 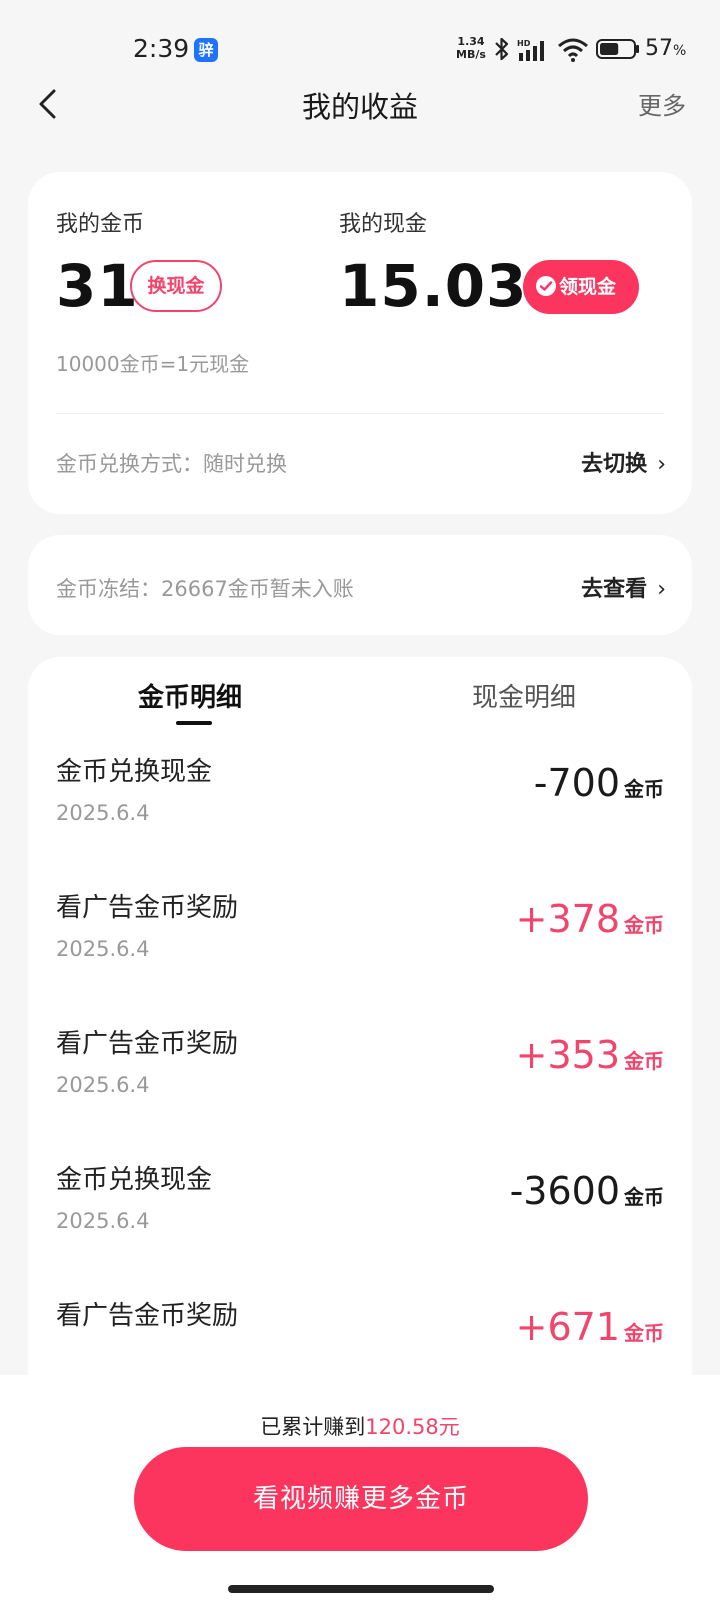 I want to click on record-amount: +353 金币, so click(x=590, y=1055).